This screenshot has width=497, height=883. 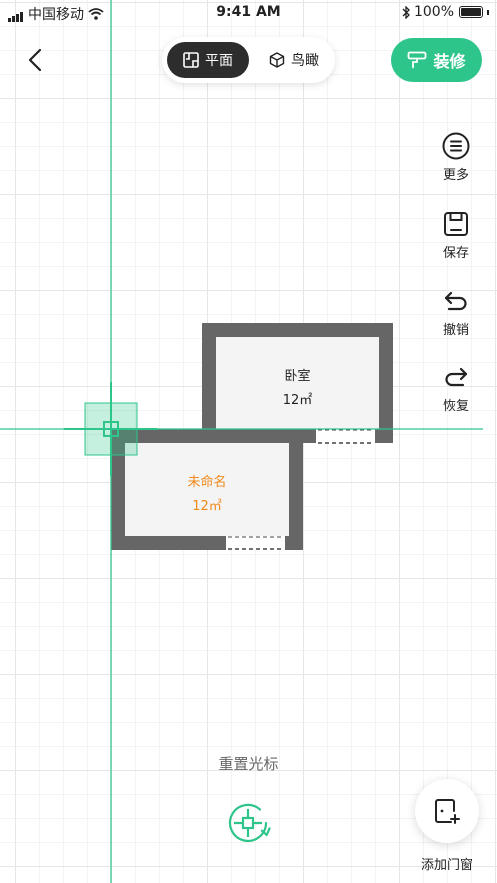 I want to click on door-add-icon, so click(x=447, y=811).